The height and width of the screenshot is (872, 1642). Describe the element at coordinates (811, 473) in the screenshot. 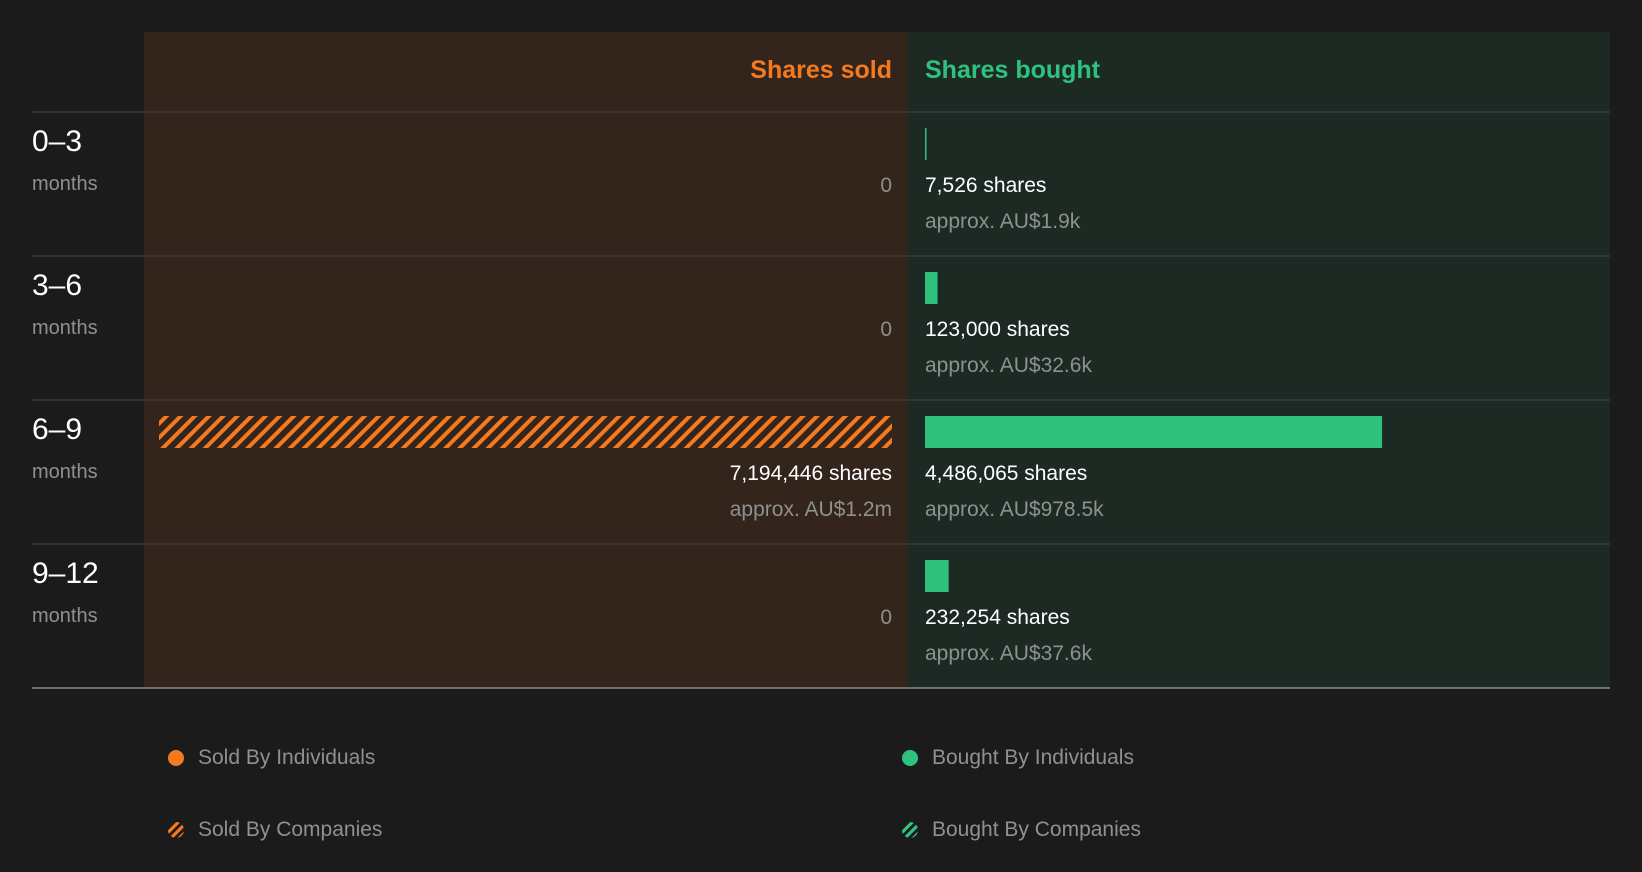

I see `sold-value-label: 7,194,446 shares` at that location.